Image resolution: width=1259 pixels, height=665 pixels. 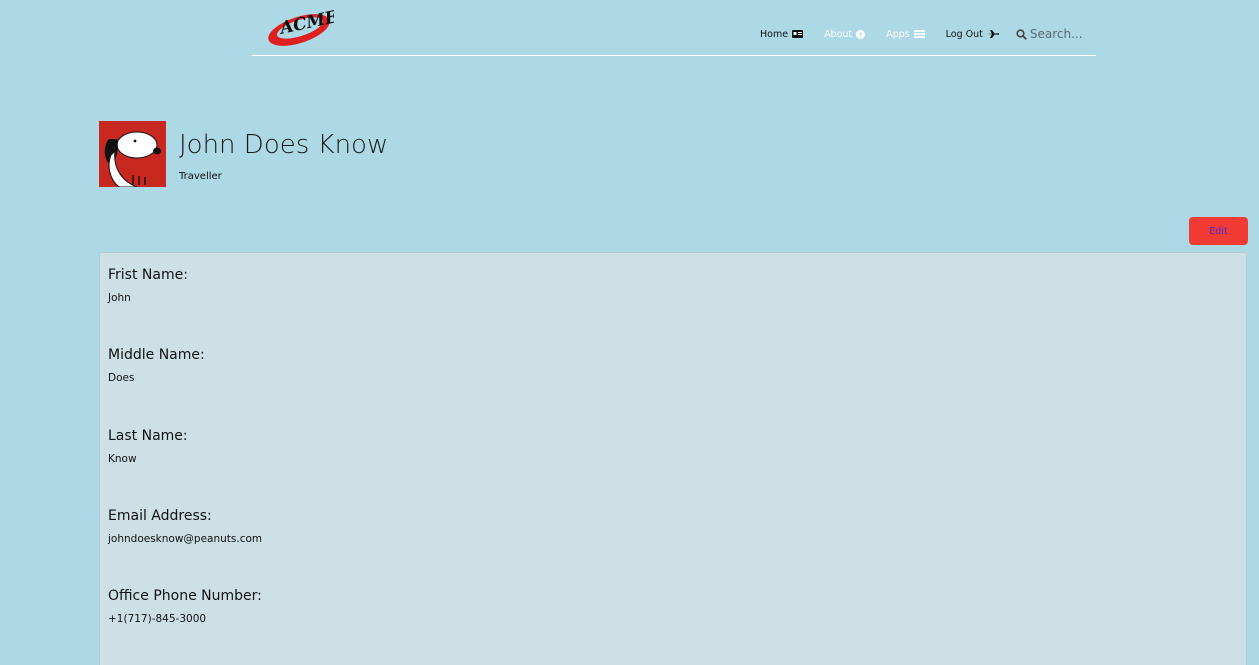 I want to click on plane-icon, so click(x=992, y=34).